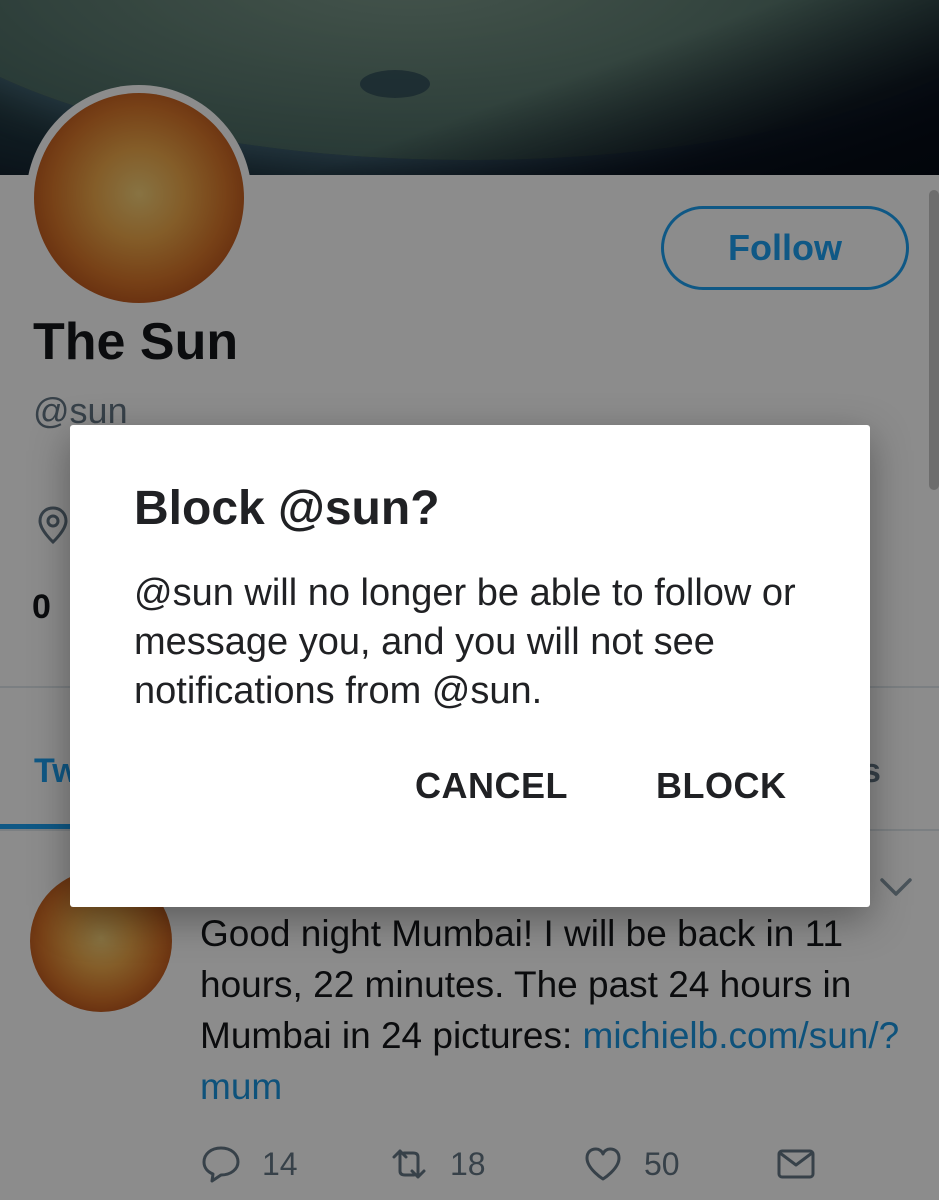 This screenshot has width=939, height=1200. Describe the element at coordinates (287, 508) in the screenshot. I see `dialog-title: Block @sun?` at that location.